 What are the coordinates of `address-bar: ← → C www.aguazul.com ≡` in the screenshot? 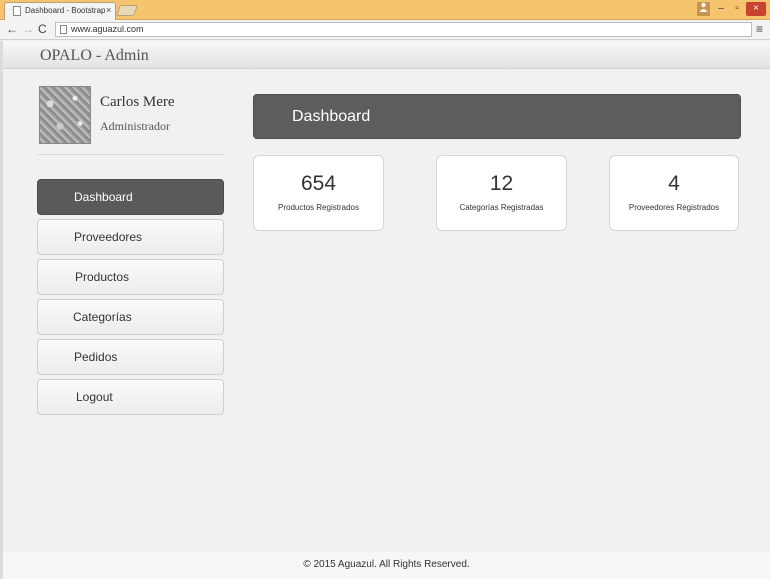 It's located at (385, 30).